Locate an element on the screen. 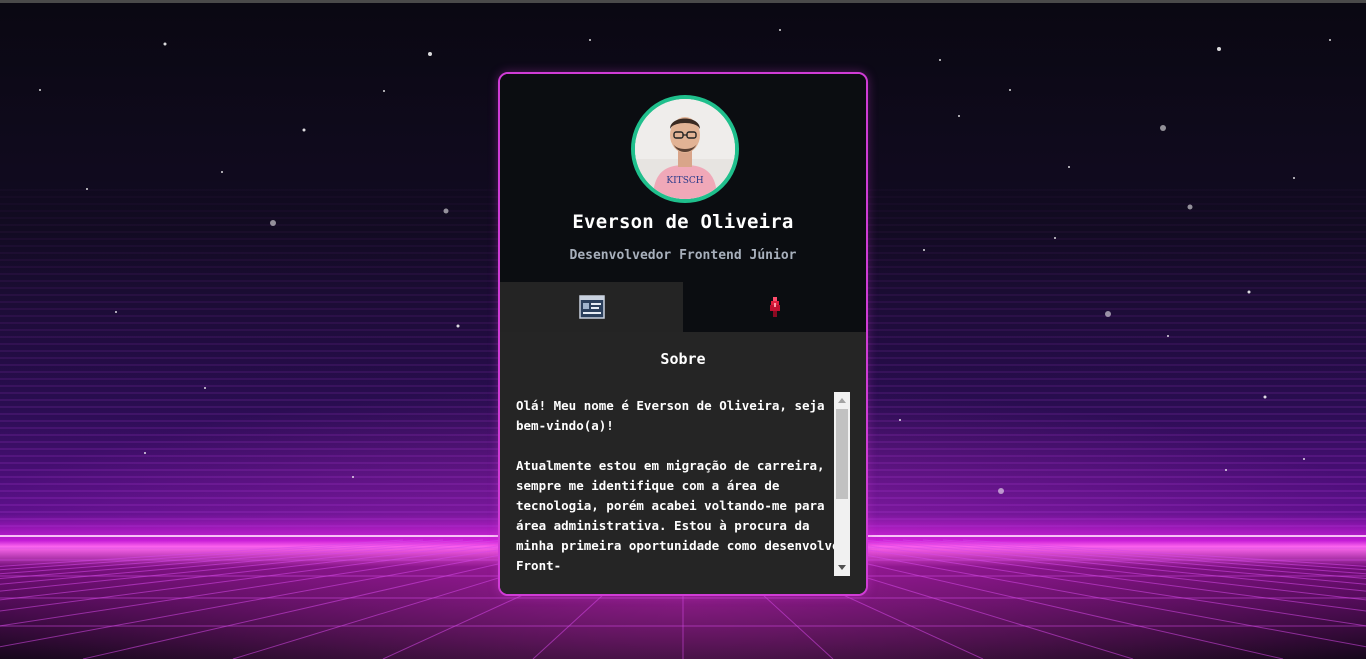 The height and width of the screenshot is (659, 1366). avatar-photo: KITSCH is located at coordinates (685, 149).